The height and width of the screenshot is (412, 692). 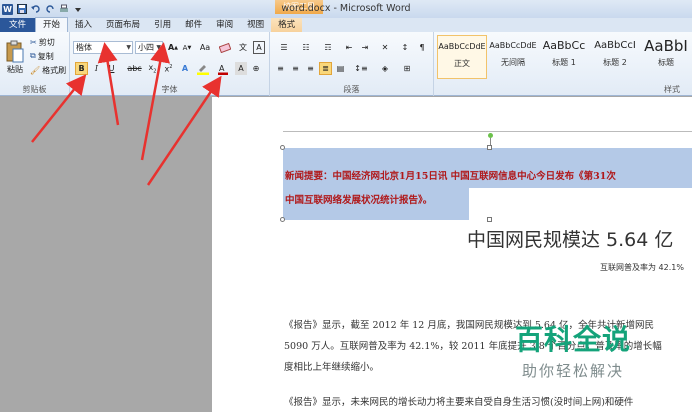 I want to click on tab-page-layout: 页面布局, so click(x=123, y=25).